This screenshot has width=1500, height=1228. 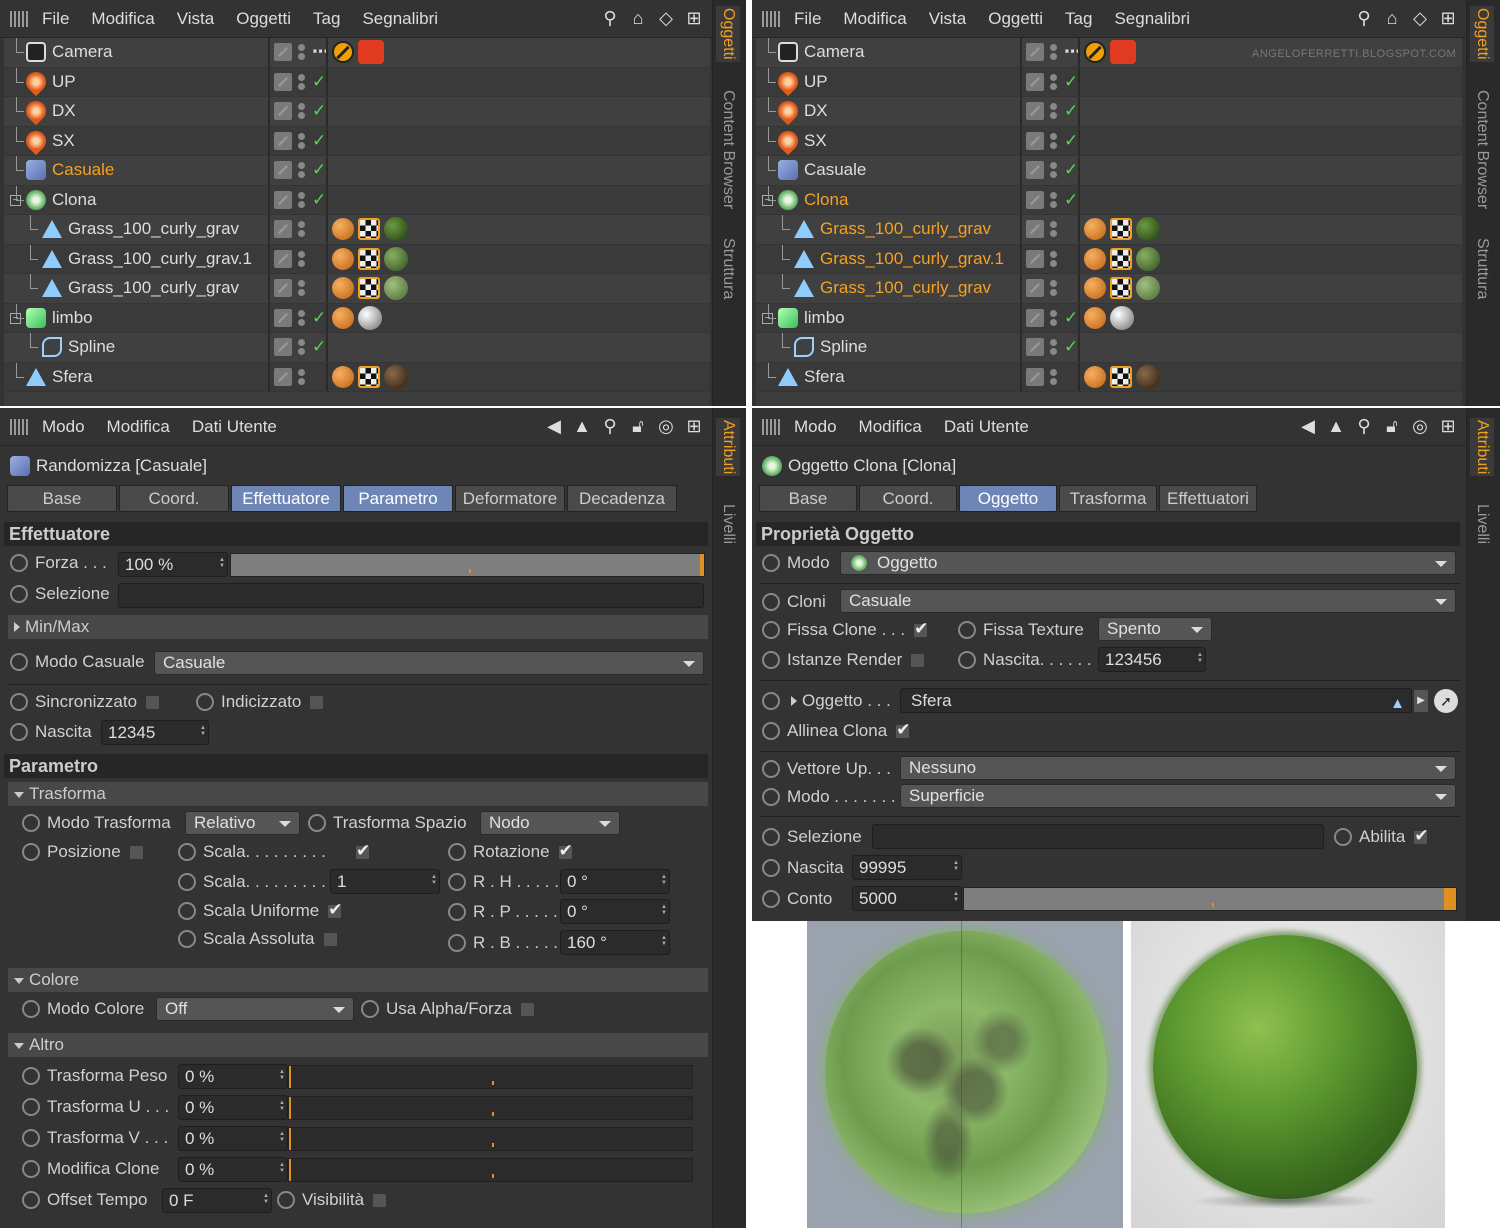 I want to click on modo-trasforma-dropdown: Relativo, so click(x=242, y=823).